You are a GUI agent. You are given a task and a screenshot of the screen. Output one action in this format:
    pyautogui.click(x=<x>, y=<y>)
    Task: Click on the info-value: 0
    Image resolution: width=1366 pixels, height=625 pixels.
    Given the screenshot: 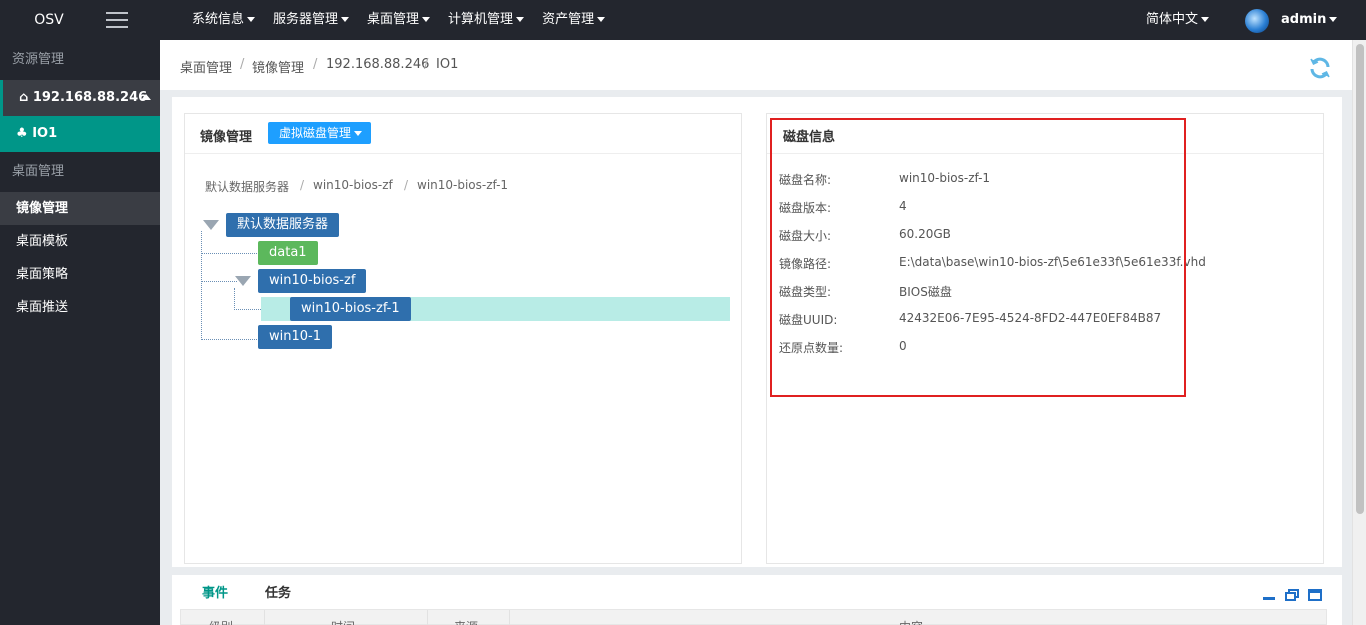 What is the action you would take?
    pyautogui.click(x=903, y=346)
    